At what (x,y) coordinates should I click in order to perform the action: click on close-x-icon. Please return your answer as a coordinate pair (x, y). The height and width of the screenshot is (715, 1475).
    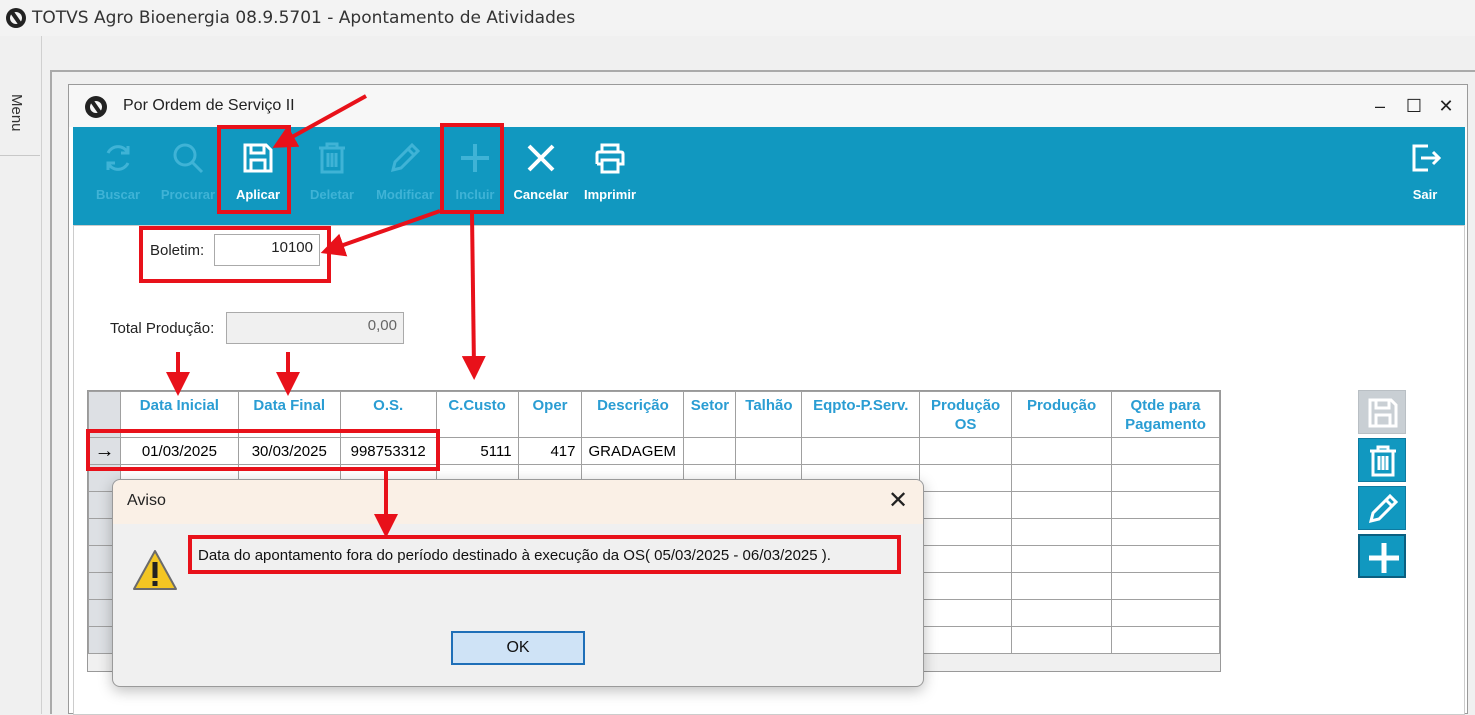
    Looking at the image, I should click on (541, 158).